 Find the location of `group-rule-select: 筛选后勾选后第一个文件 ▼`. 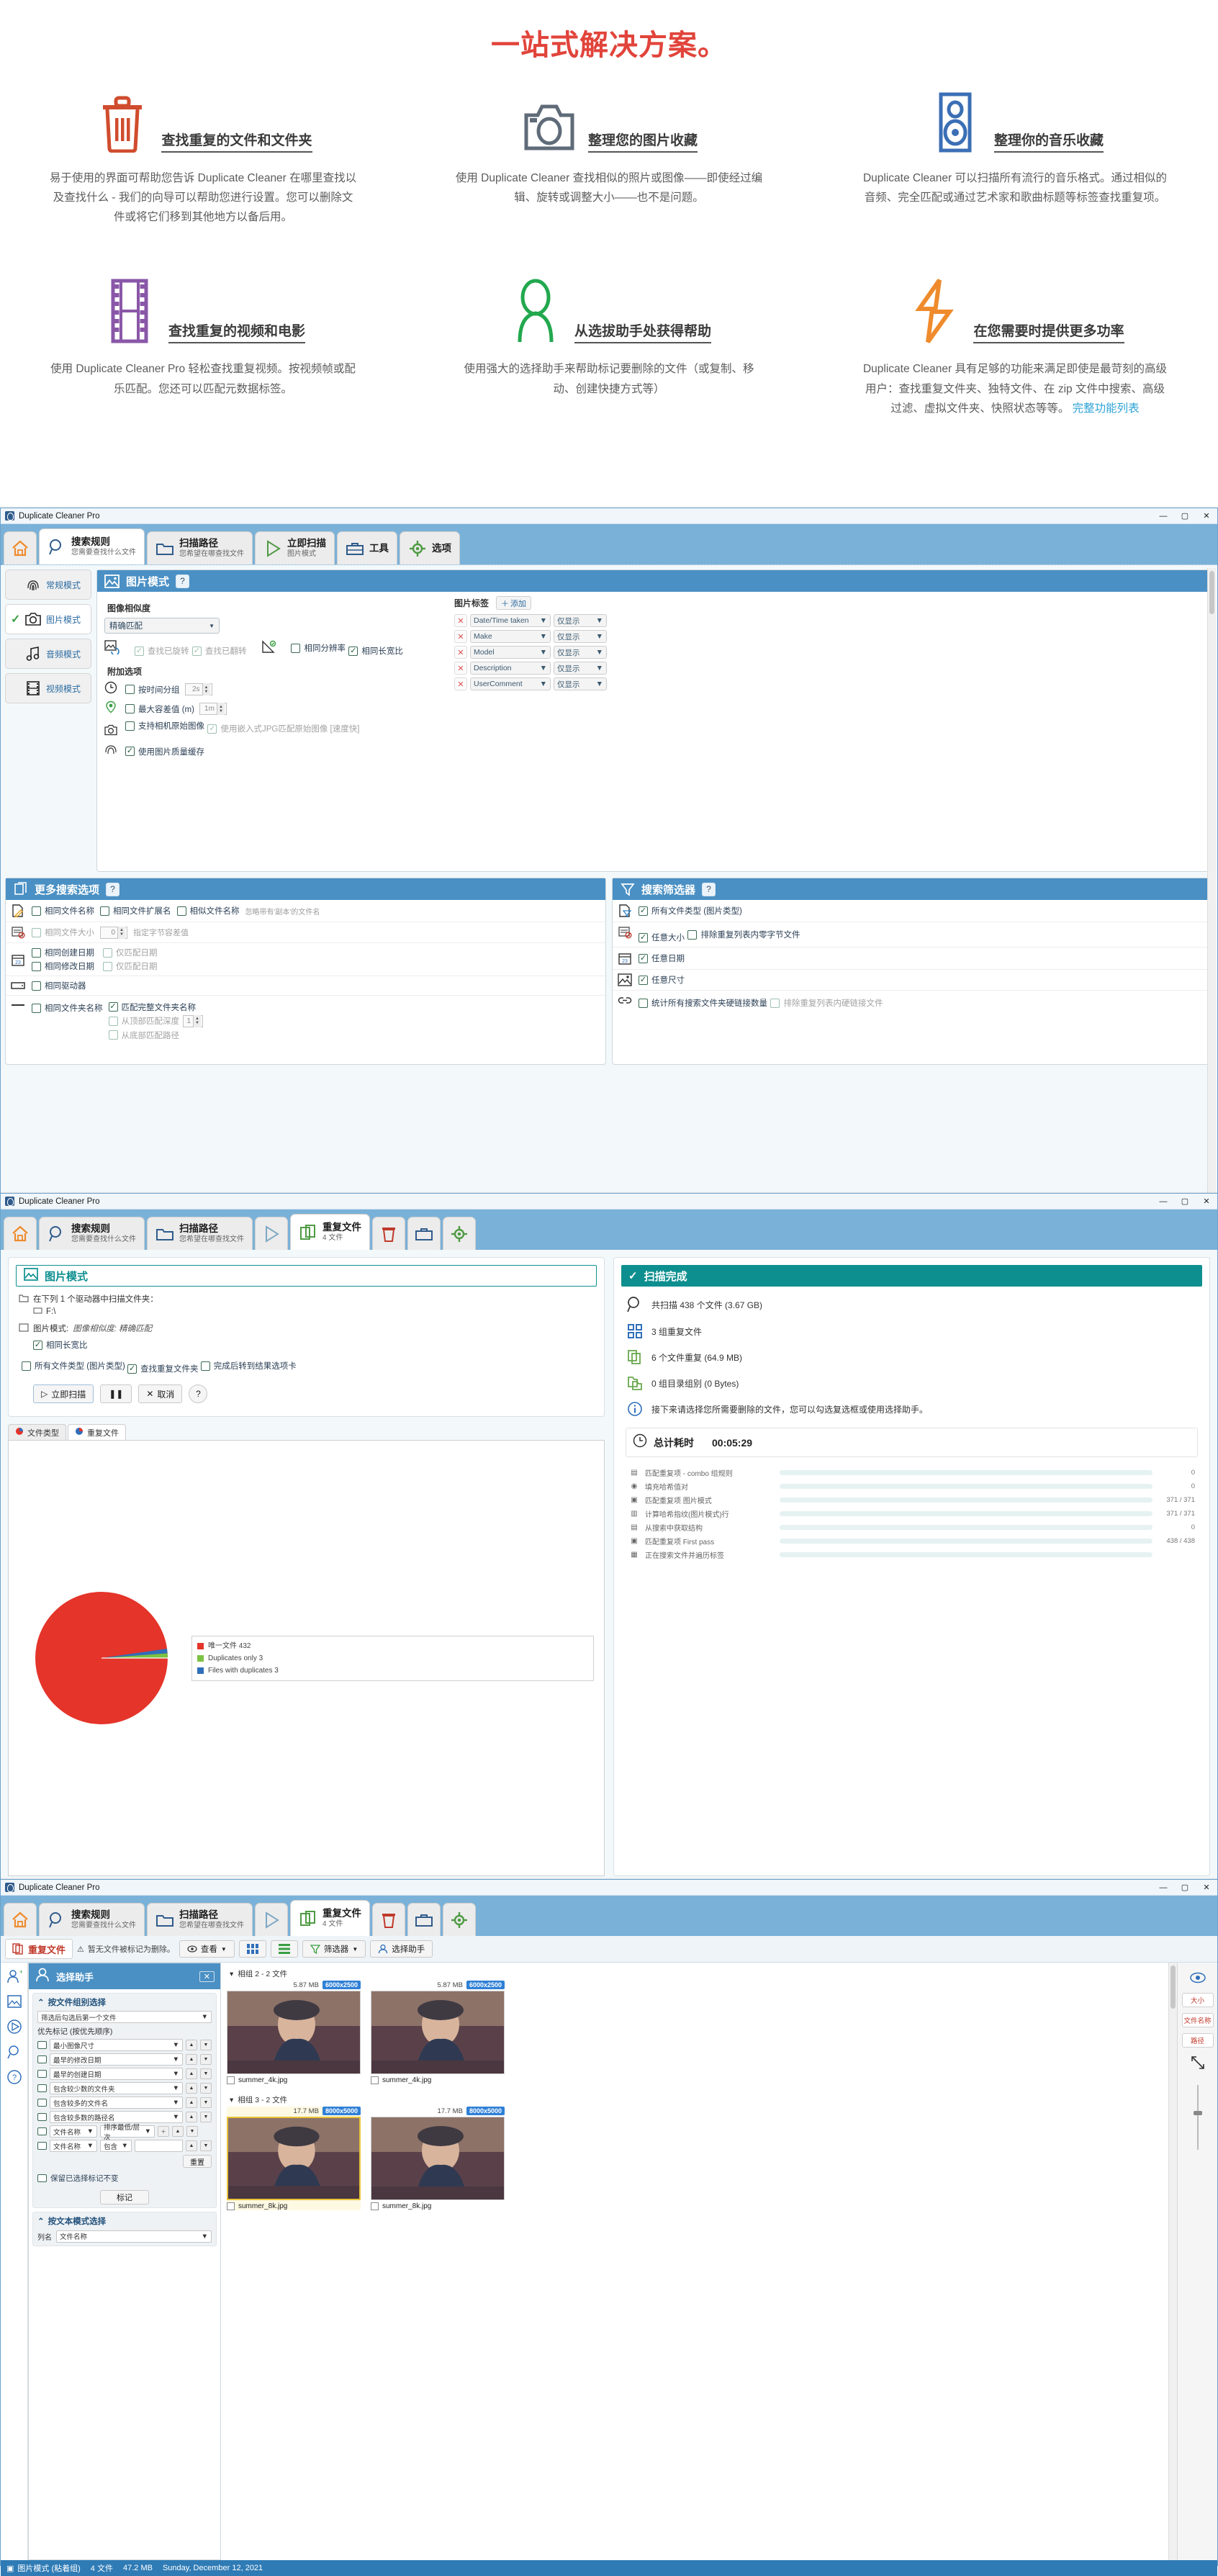

group-rule-select: 筛选后勾选后第一个文件 ▼ is located at coordinates (124, 2017).